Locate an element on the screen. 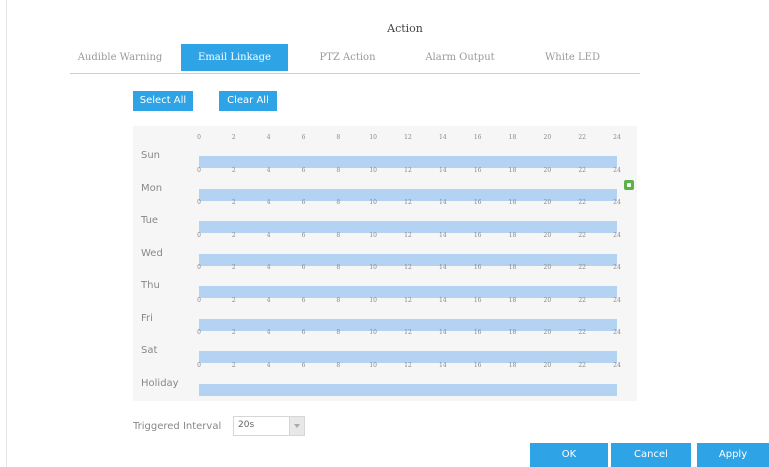  select-all-button: Select All is located at coordinates (163, 101).